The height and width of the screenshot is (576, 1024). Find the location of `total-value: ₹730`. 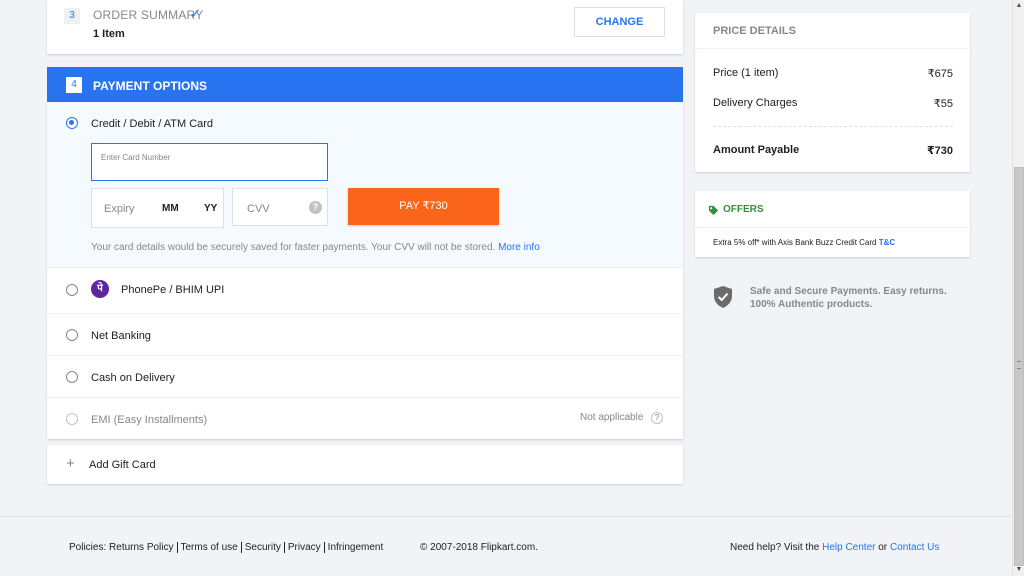

total-value: ₹730 is located at coordinates (939, 151).